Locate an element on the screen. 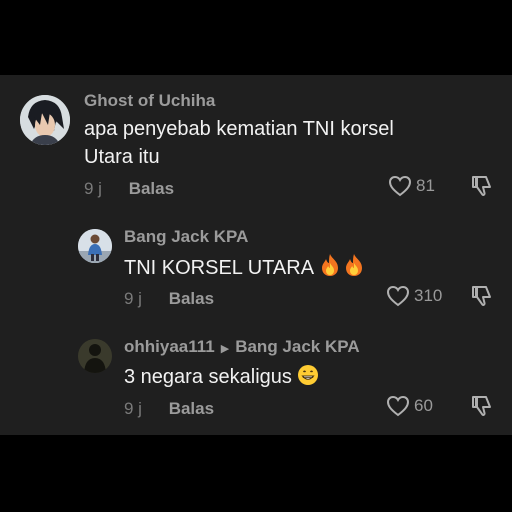 The image size is (512, 512). comment-text: TNI KORSEL UTARA is located at coordinates (244, 267).